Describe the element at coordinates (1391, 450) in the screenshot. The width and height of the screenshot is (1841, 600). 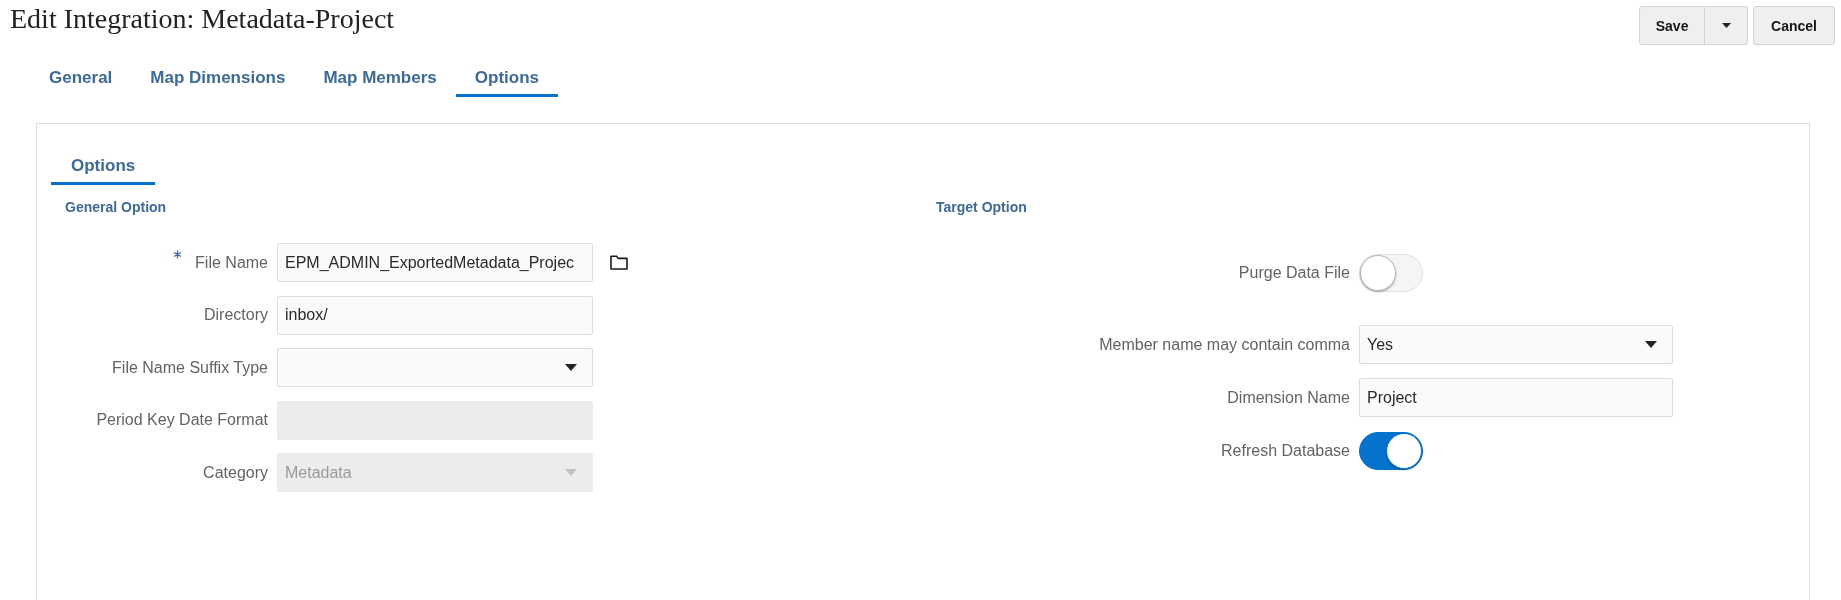
I see `toggle-switch` at that location.